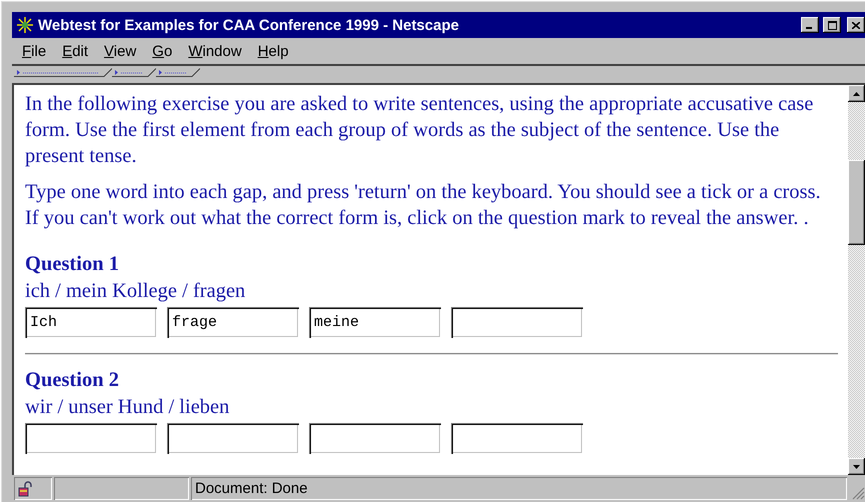 The height and width of the screenshot is (502, 865). Describe the element at coordinates (423, 205) in the screenshot. I see `instruction-text: Type one word into each gap, and press 'return' on the keyboard. You should see a tick or a cross. If you can't work out what the correct form is, click on the question mark to reveal the answer. .` at that location.